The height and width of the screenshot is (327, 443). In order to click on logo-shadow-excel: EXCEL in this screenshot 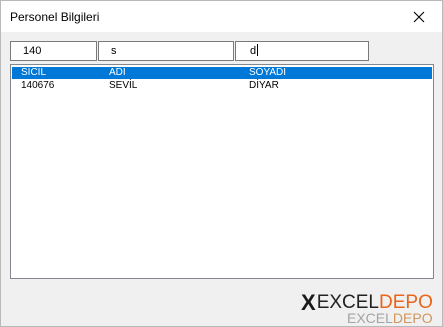, I will do `click(370, 318)`.